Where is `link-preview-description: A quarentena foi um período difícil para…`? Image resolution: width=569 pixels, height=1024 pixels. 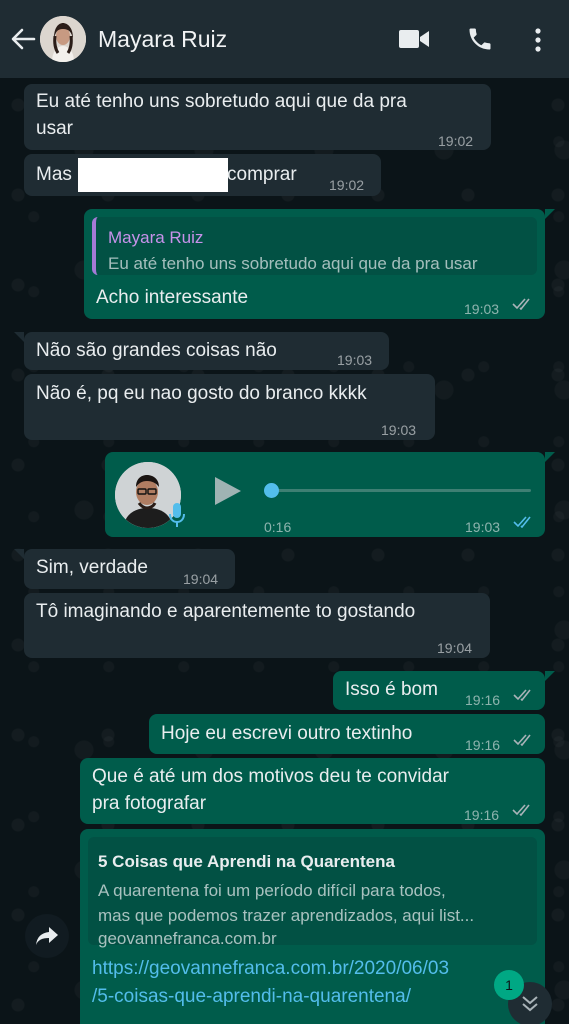 link-preview-description: A quarentena foi um período difícil para… is located at coordinates (272, 890).